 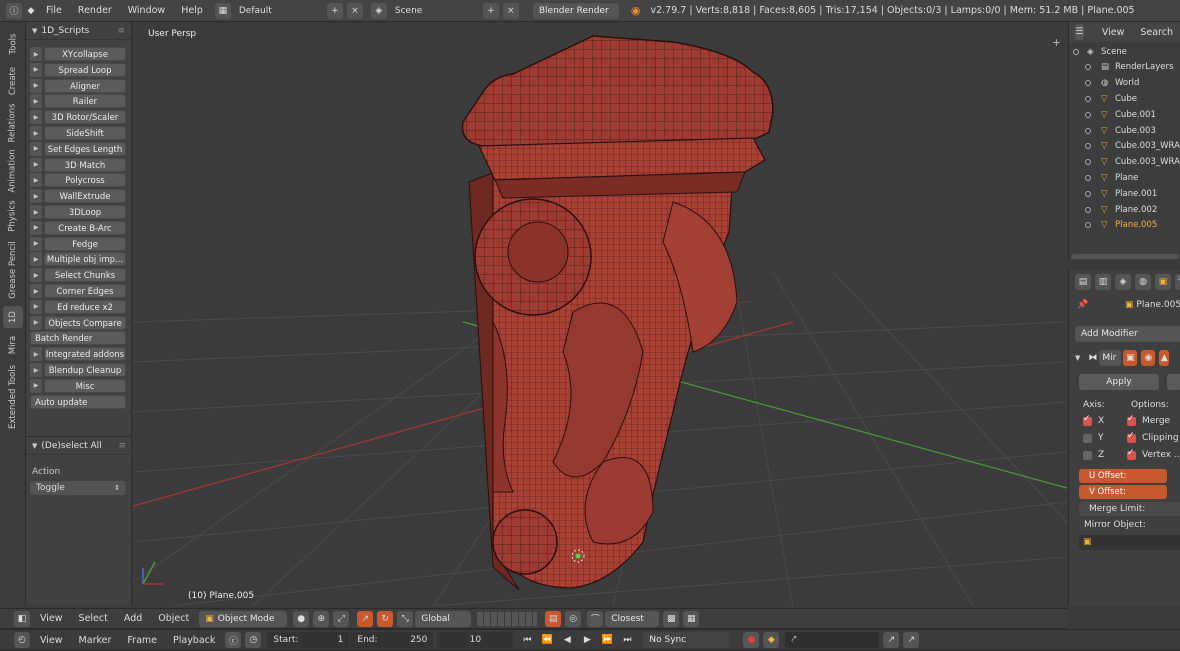 What do you see at coordinates (1177, 282) in the screenshot?
I see `modifier-tab-icon: 🔧` at bounding box center [1177, 282].